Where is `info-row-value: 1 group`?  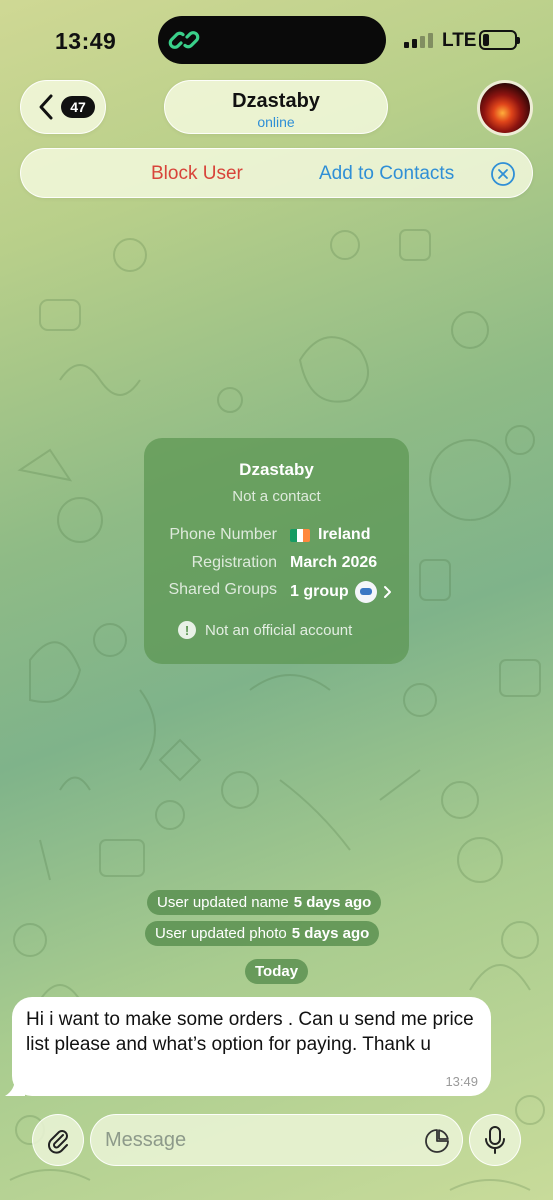 info-row-value: 1 group is located at coordinates (319, 591).